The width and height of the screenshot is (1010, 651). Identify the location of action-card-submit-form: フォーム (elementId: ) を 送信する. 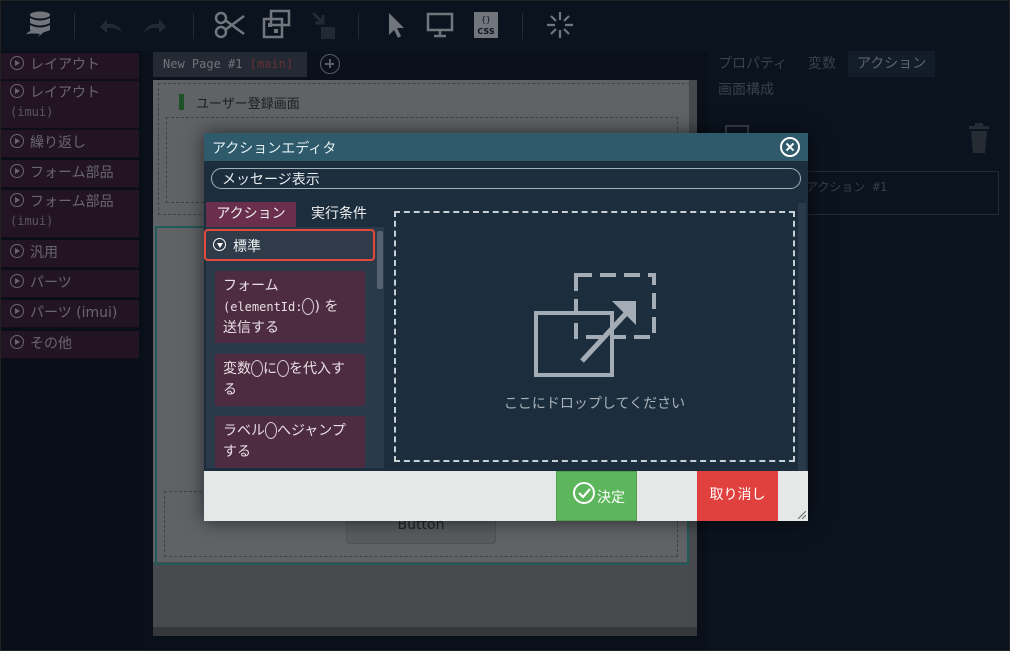
(290, 307).